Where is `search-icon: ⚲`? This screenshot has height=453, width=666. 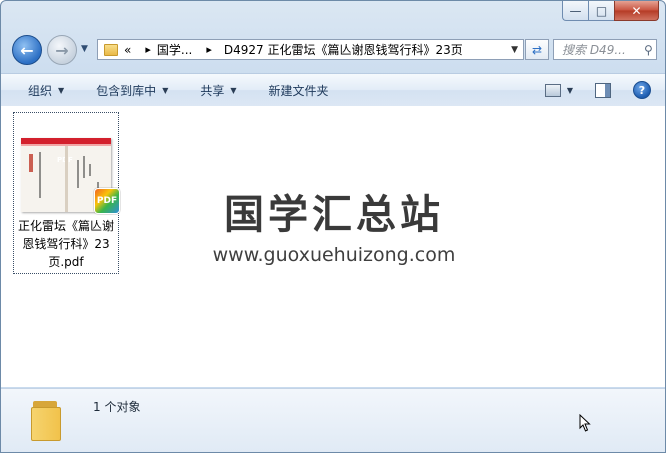
search-icon: ⚲ is located at coordinates (648, 50).